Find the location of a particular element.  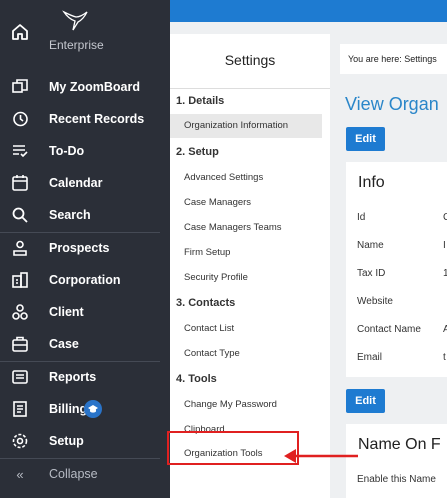

sidebar-item-search: Search is located at coordinates (85, 215).